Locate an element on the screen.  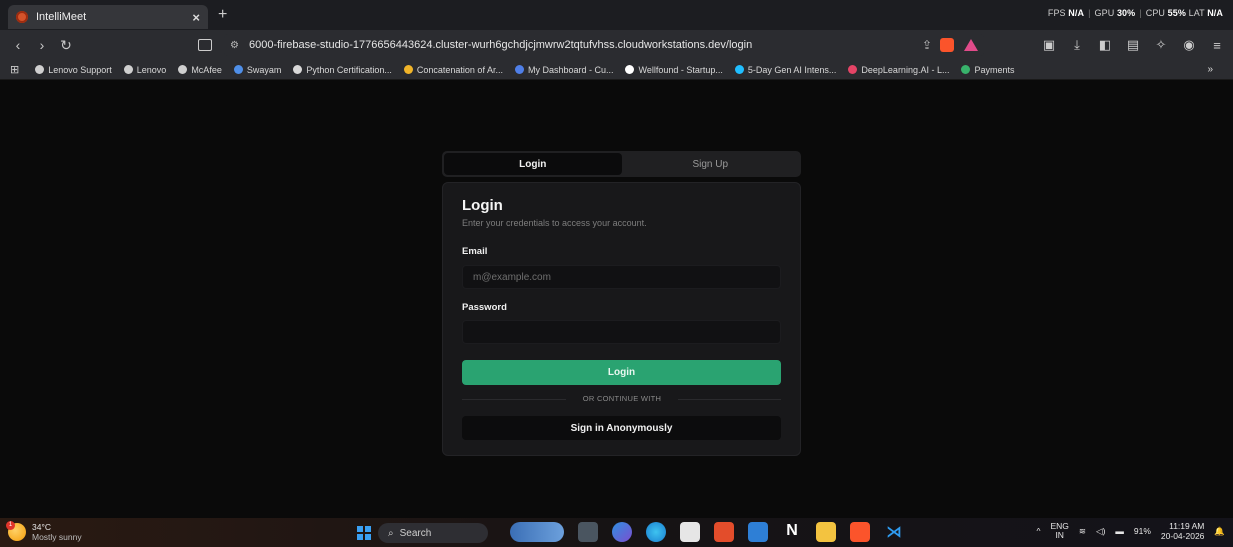
language-indicator: ENG IN is located at coordinates (1059, 531).